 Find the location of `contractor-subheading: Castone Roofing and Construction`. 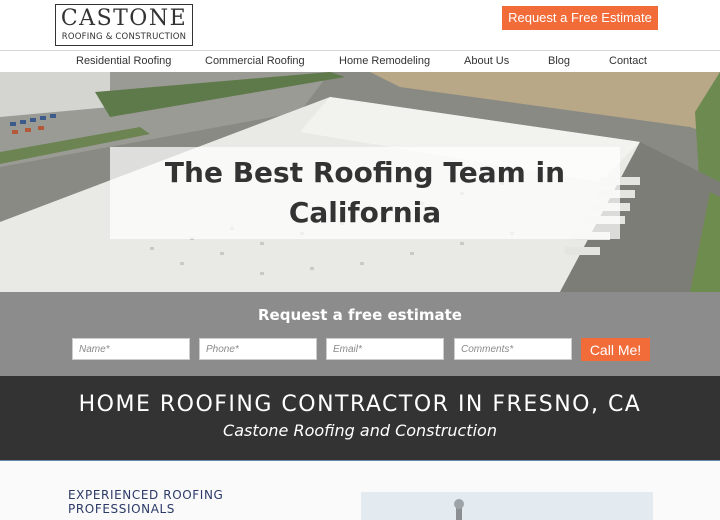

contractor-subheading: Castone Roofing and Construction is located at coordinates (360, 430).